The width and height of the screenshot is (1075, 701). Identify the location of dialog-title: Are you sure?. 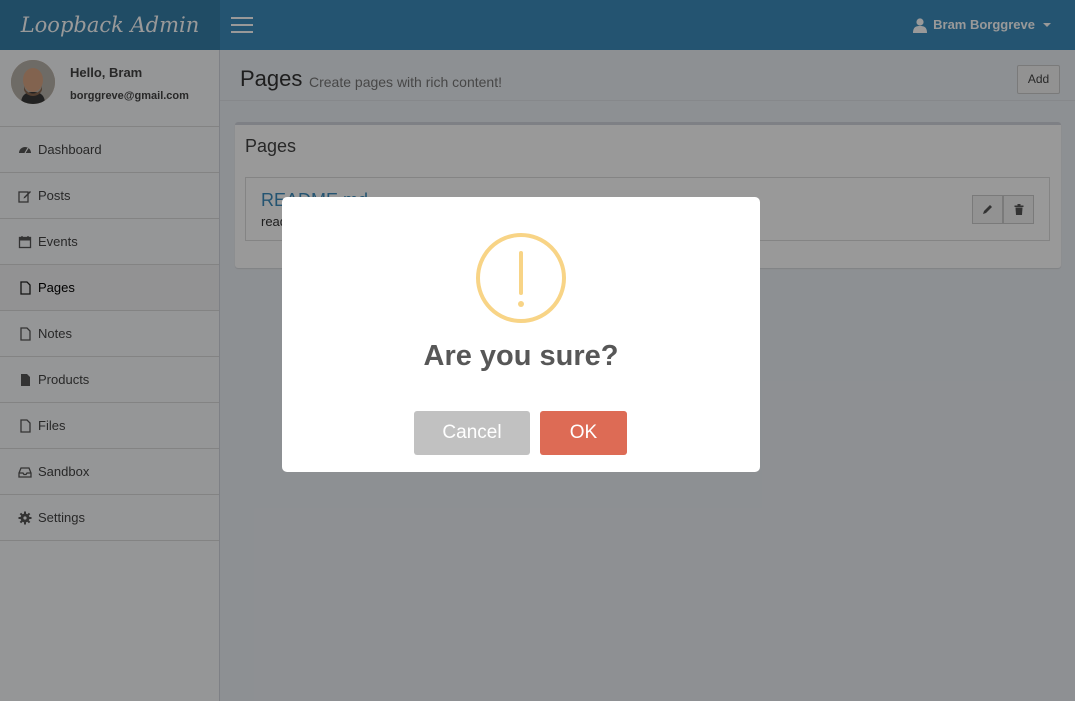
(521, 356).